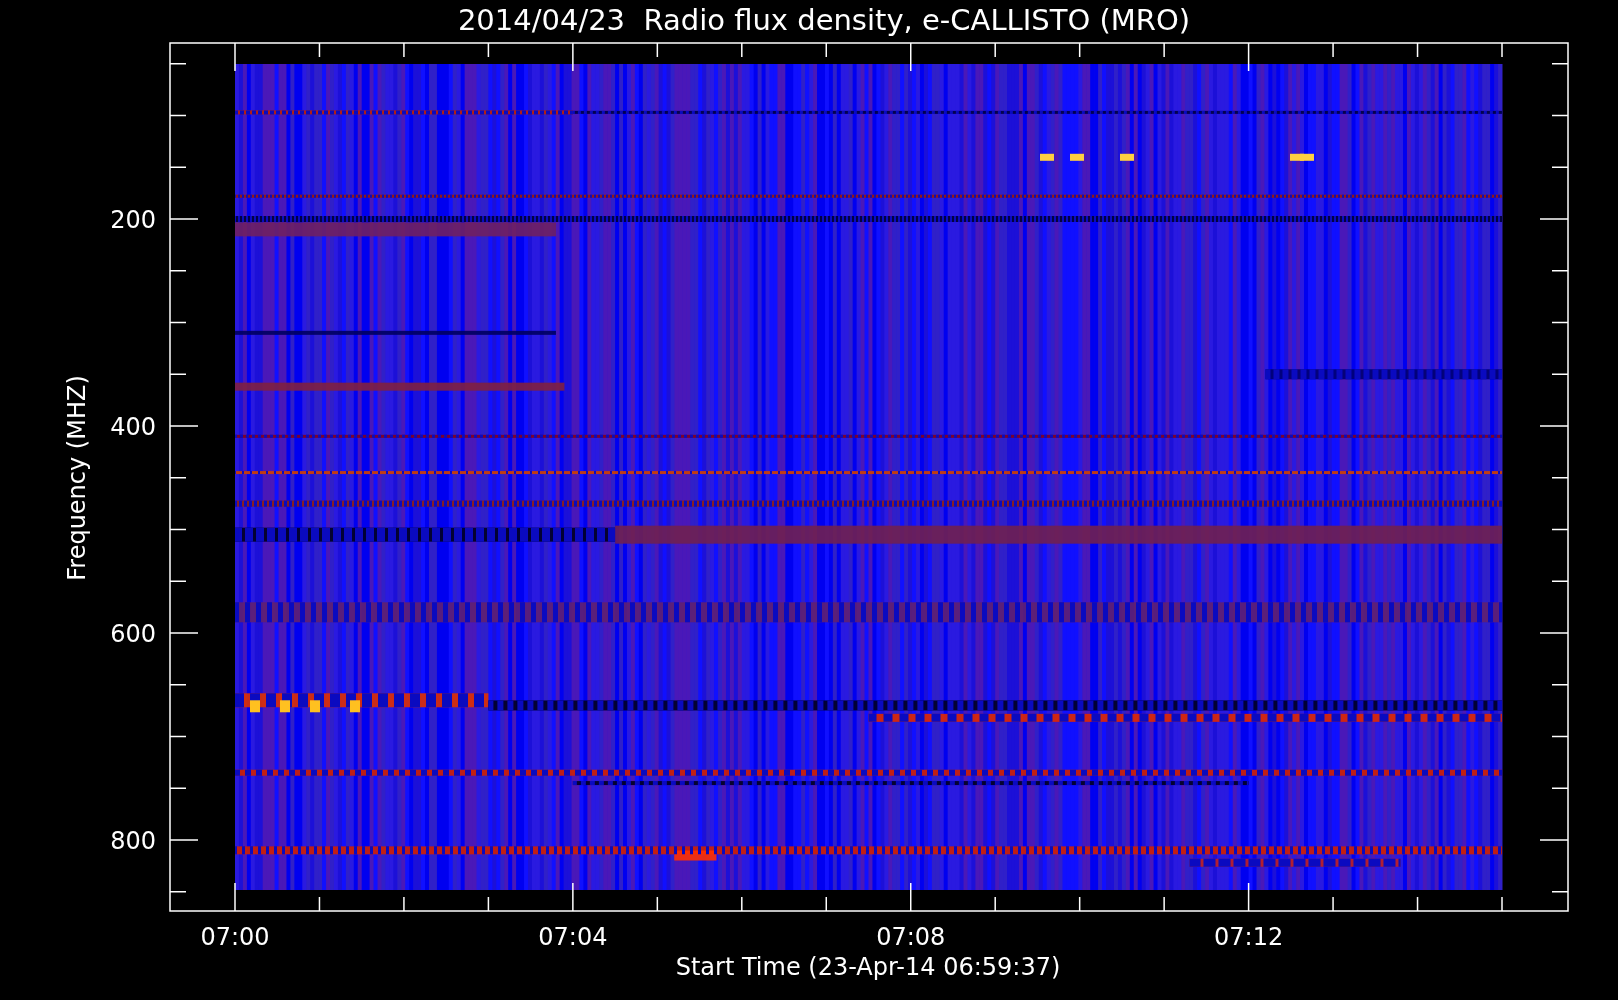 The width and height of the screenshot is (1618, 1000). Describe the element at coordinates (133, 220) in the screenshot. I see `y-tick-label: 200` at that location.